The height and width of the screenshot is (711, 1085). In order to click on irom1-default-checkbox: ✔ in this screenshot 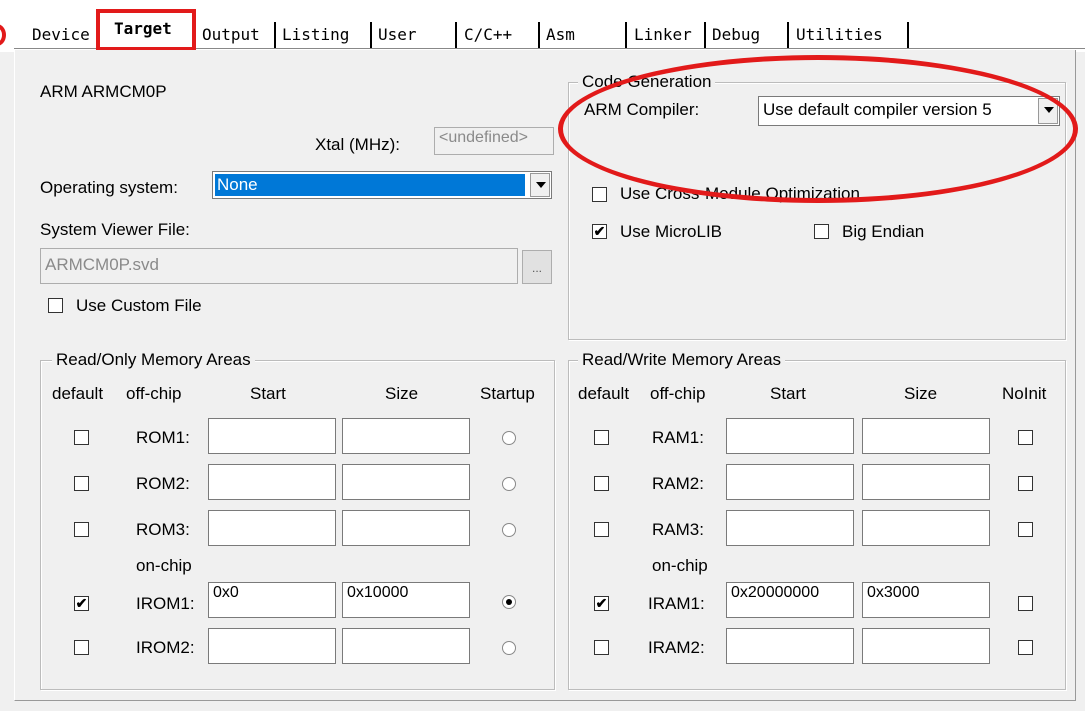, I will do `click(81, 603)`.